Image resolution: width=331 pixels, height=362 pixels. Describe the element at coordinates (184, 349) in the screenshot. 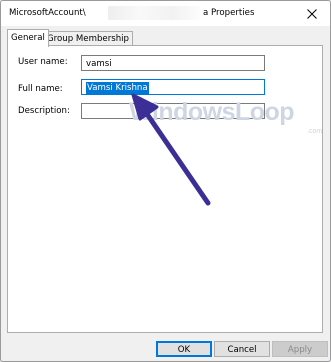

I see `ok-button: OK` at that location.